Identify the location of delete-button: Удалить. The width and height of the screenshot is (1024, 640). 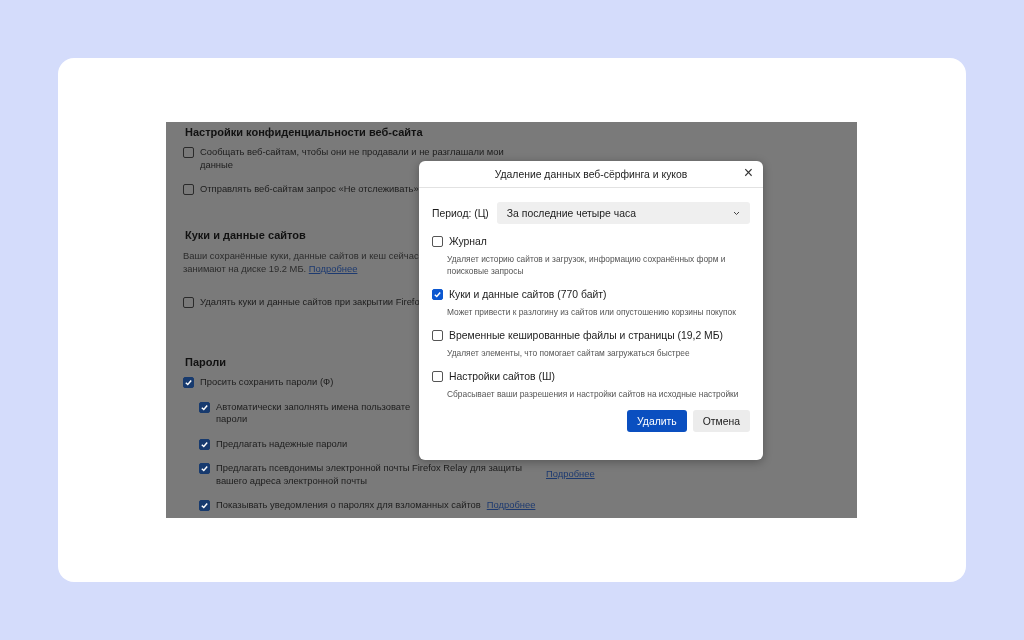
(657, 421).